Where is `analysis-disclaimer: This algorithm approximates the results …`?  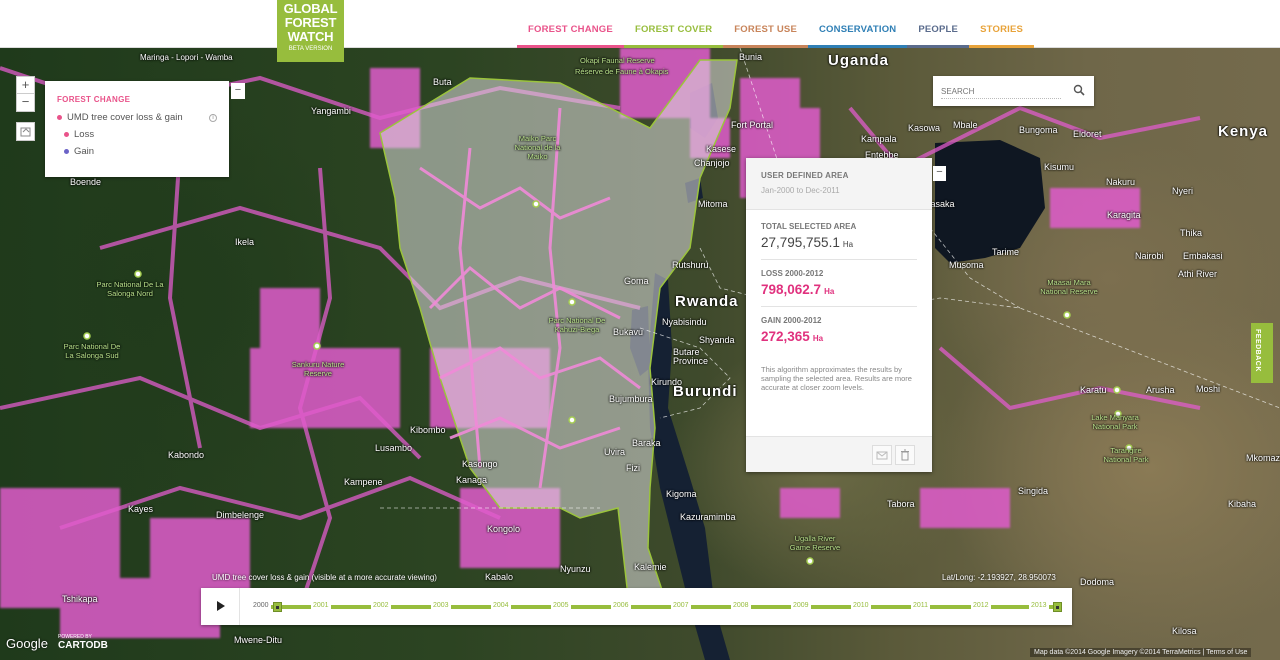 analysis-disclaimer: This algorithm approximates the results … is located at coordinates (836, 378).